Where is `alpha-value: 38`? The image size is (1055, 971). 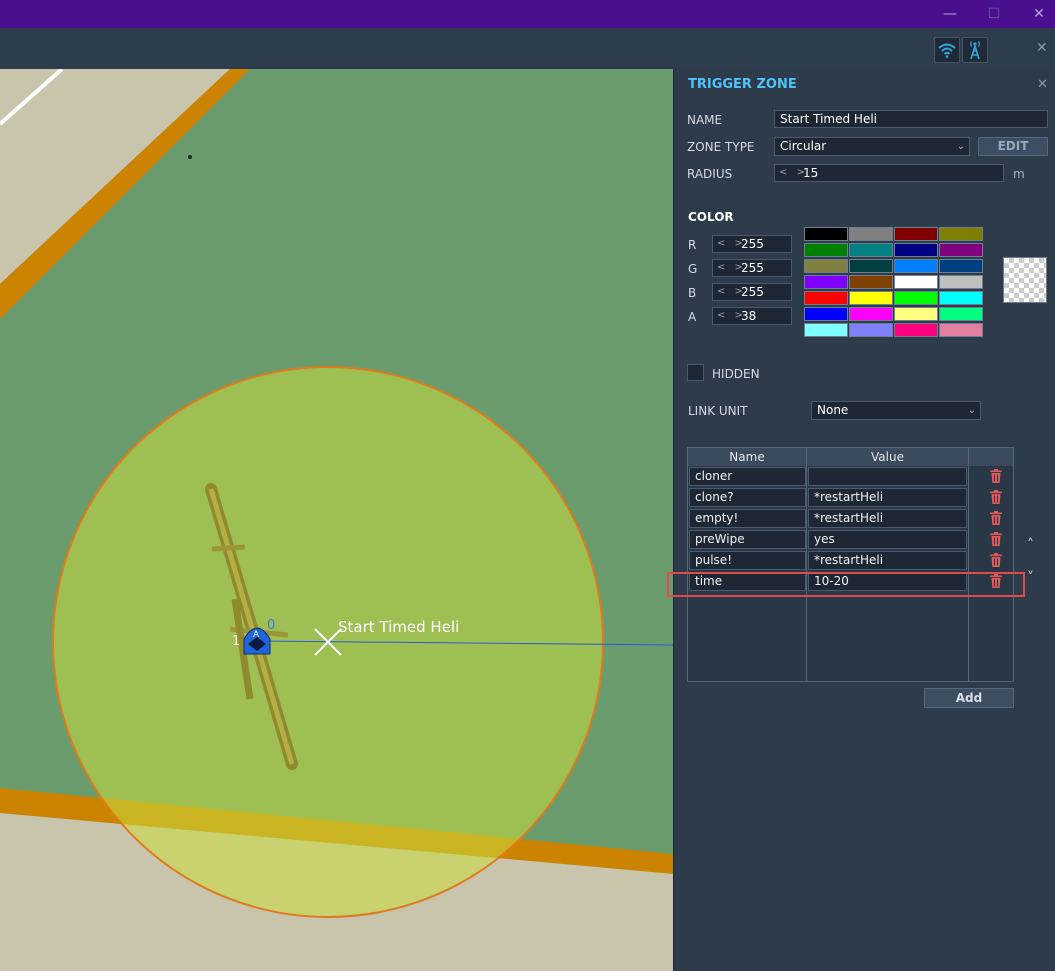 alpha-value: 38 is located at coordinates (749, 316).